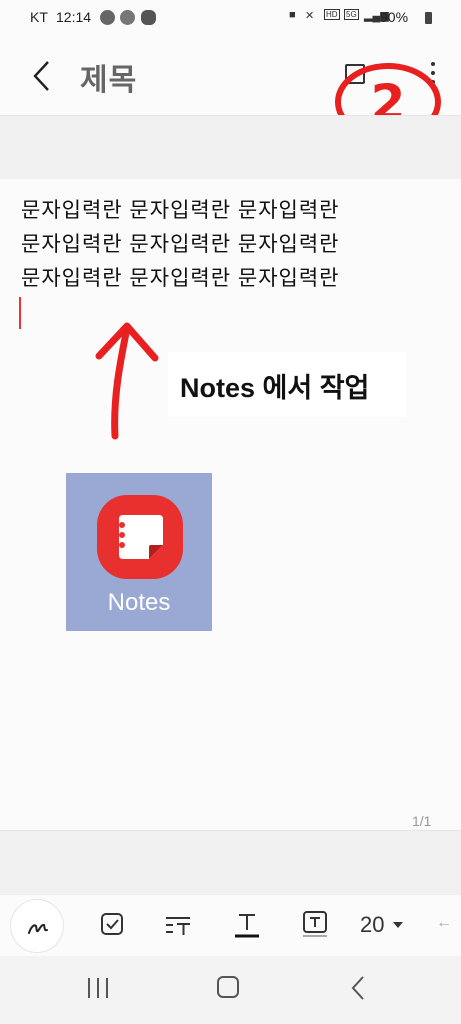 The height and width of the screenshot is (1024, 461). I want to click on battery-icon, so click(428, 18).